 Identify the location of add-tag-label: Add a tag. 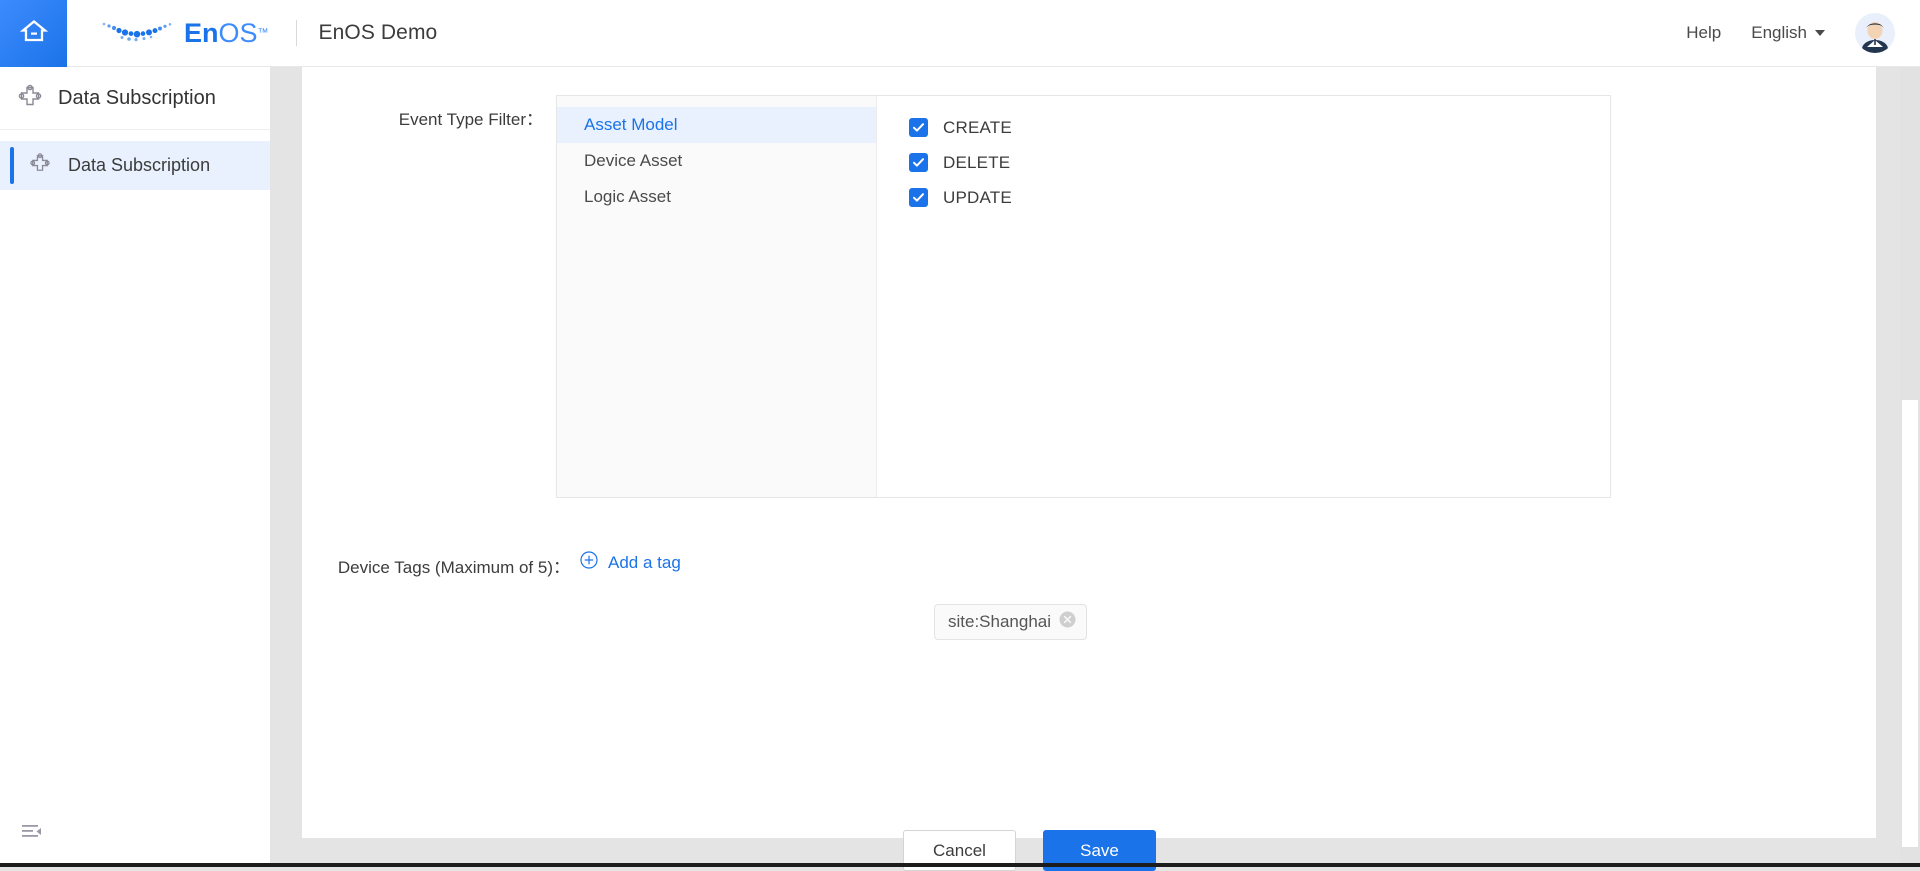
(644, 563).